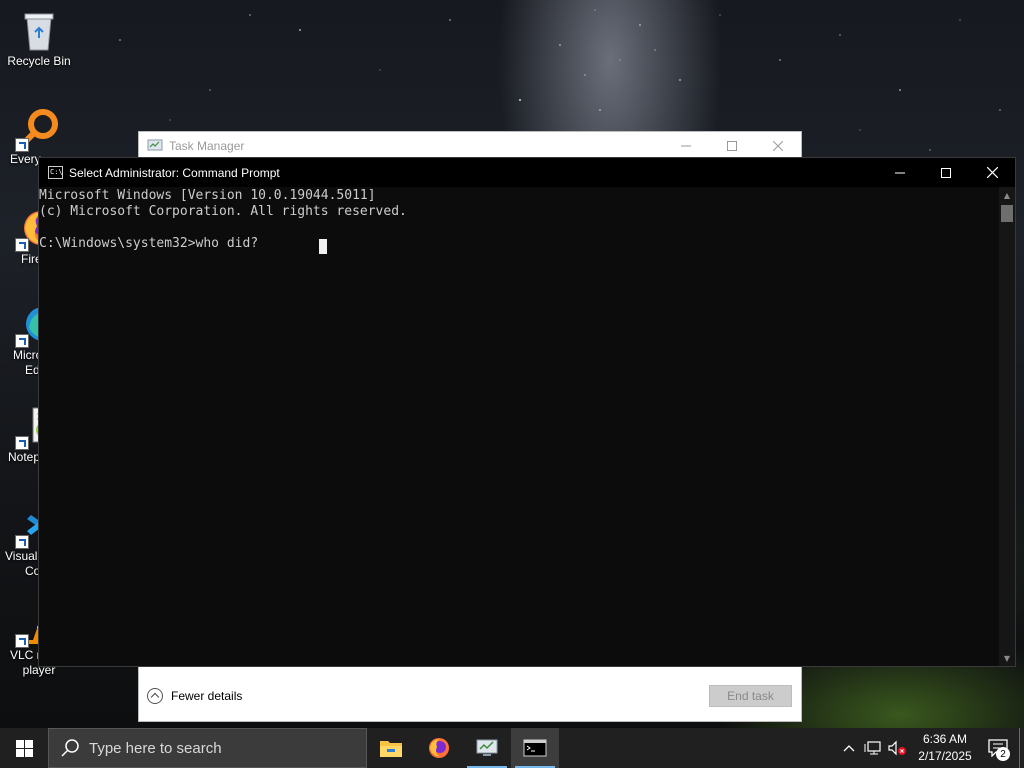 The width and height of the screenshot is (1024, 768). What do you see at coordinates (750, 696) in the screenshot?
I see `end-task-button: End task` at bounding box center [750, 696].